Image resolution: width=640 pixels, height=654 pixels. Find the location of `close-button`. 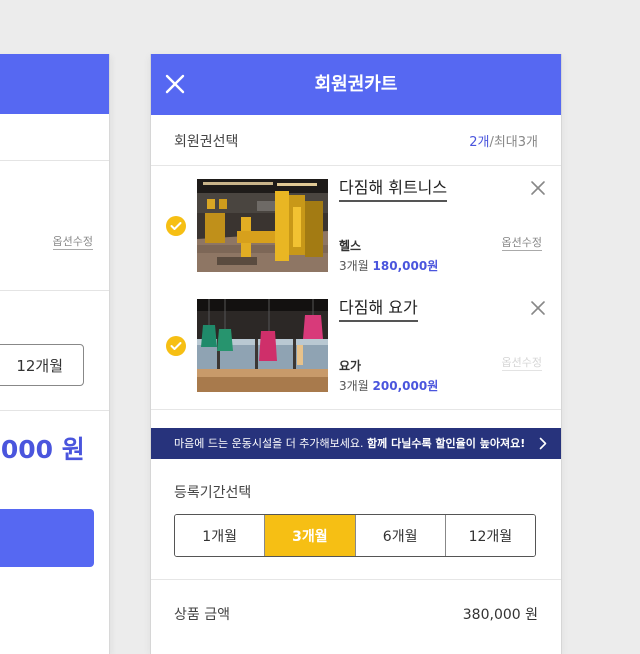

close-button is located at coordinates (175, 84).